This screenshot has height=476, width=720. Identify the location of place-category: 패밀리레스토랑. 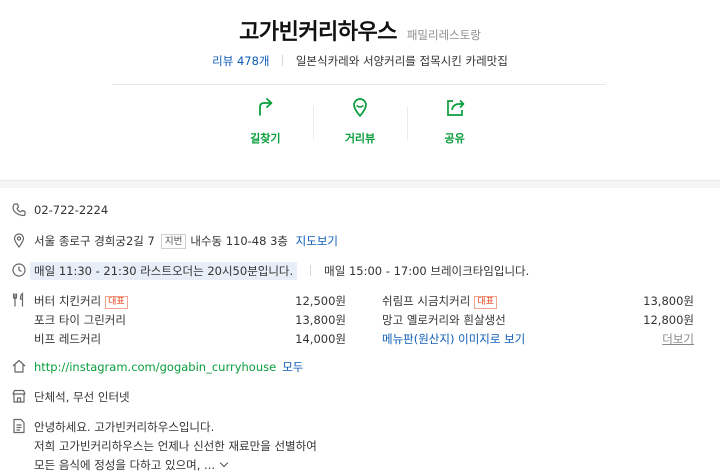
(443, 35).